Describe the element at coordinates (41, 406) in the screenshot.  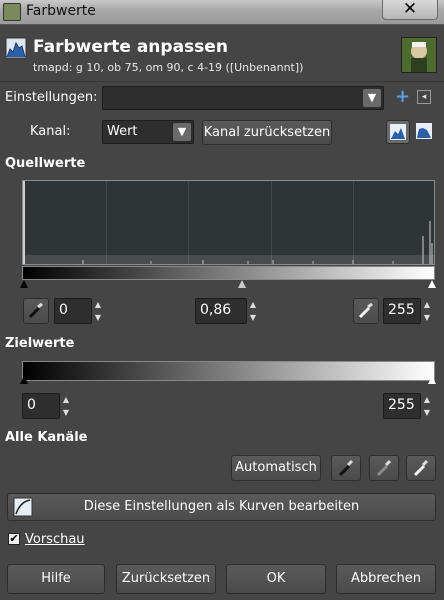
I see `low-output-field: 0` at that location.